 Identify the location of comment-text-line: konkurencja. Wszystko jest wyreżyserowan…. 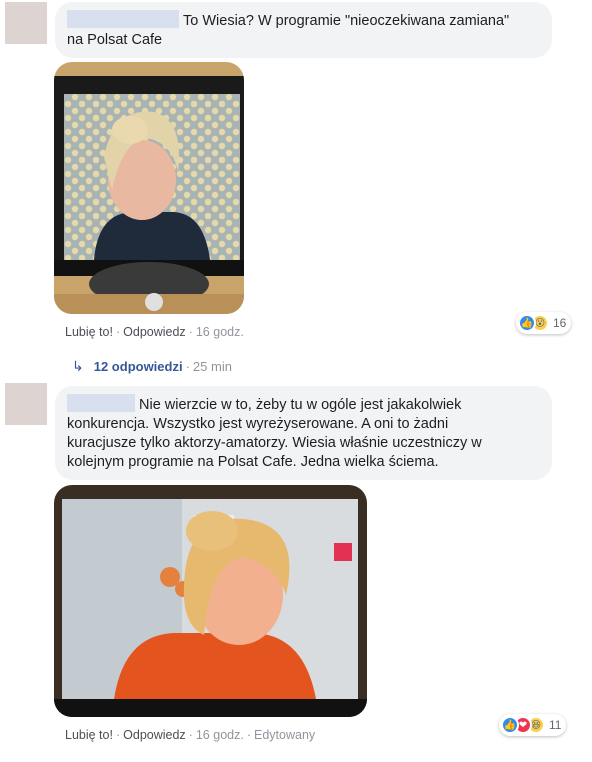
(258, 424).